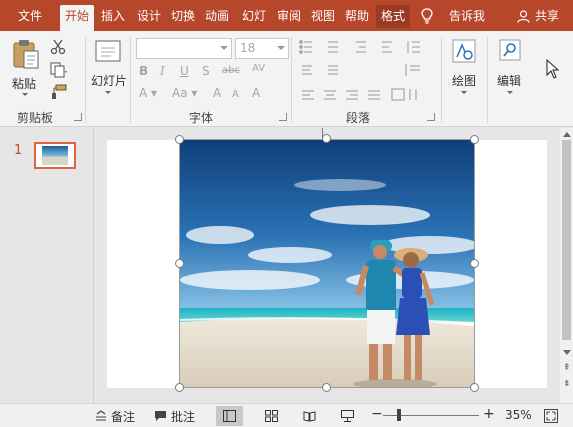  Describe the element at coordinates (254, 16) in the screenshot. I see `tab-slideshow: 幻灯` at that location.